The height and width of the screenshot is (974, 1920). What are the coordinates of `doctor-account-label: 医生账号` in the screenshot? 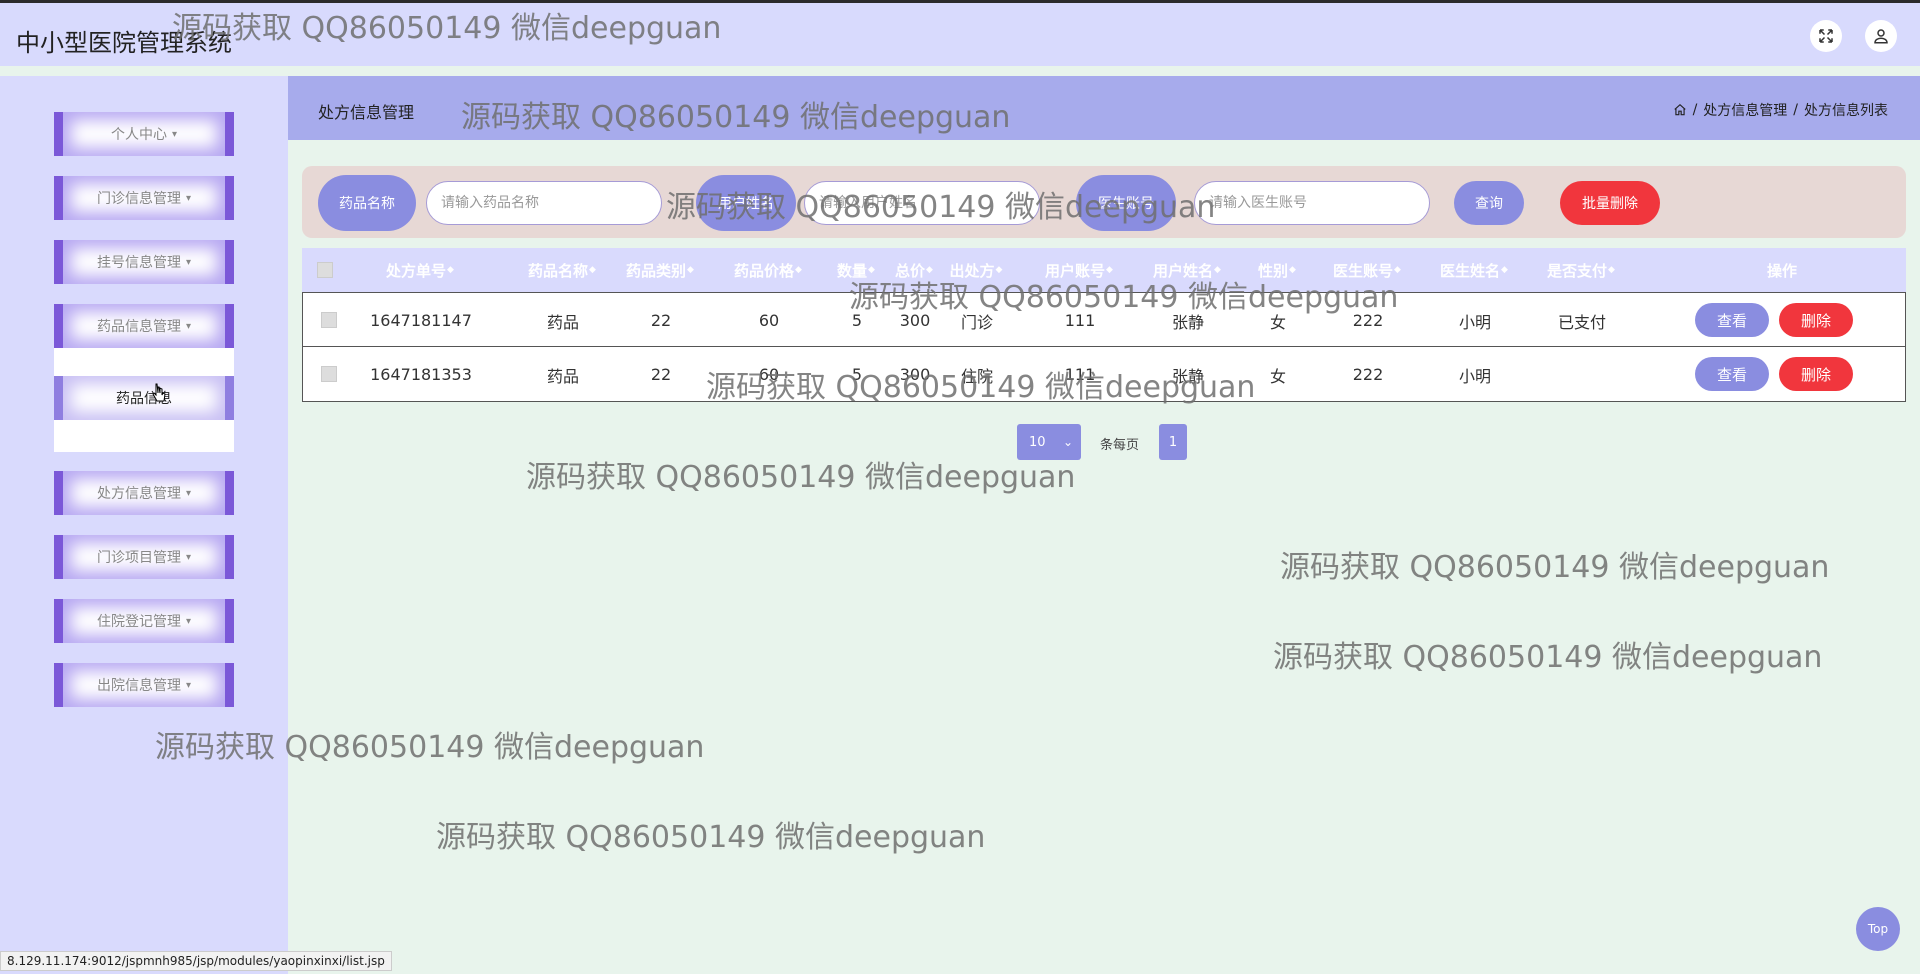 It's located at (1126, 203).